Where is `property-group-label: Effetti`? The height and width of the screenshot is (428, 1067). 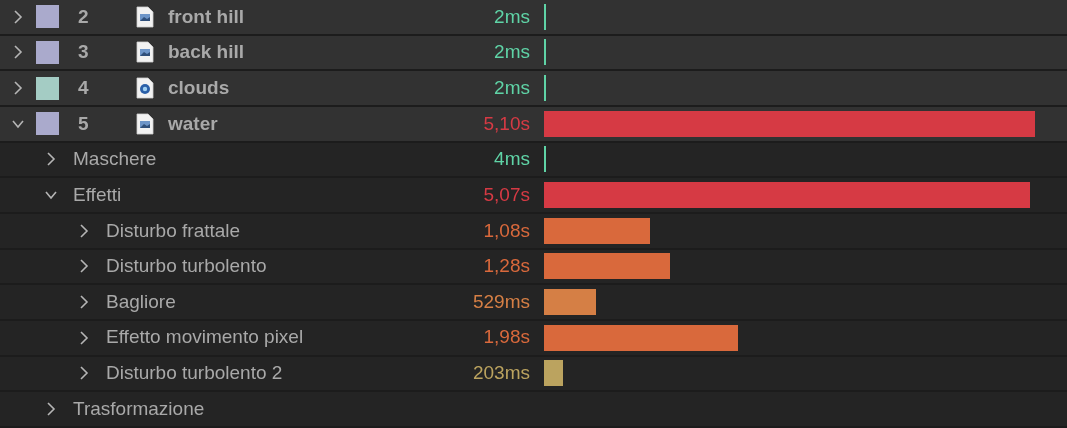 property-group-label: Effetti is located at coordinates (97, 194).